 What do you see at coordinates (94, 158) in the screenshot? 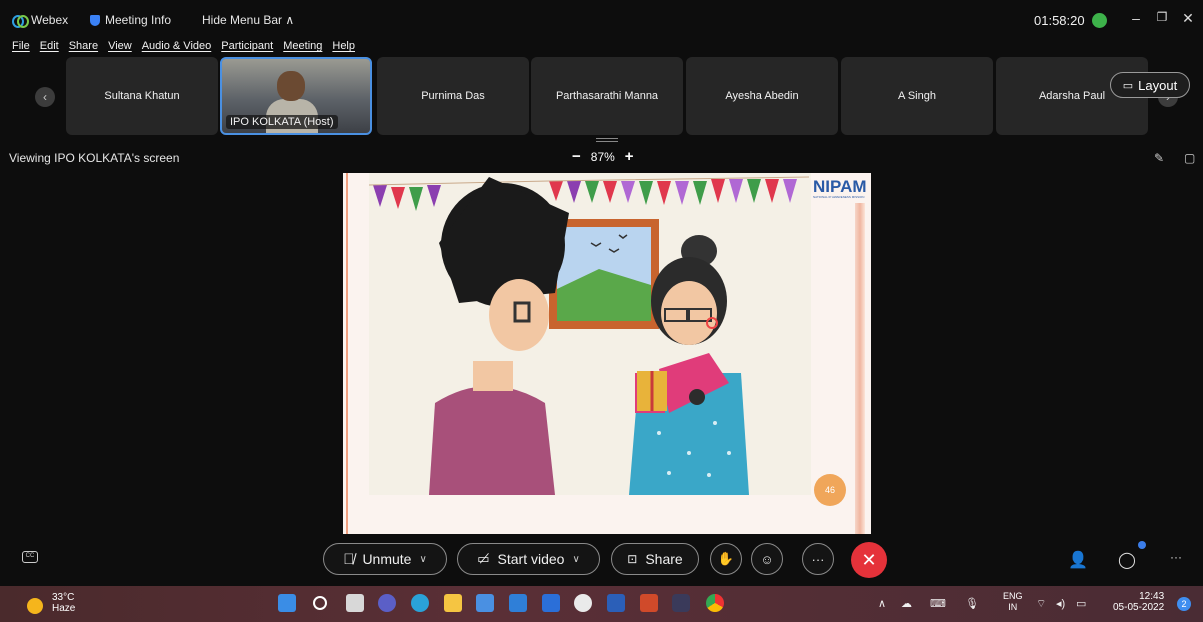
I see `viewing-label: Viewing IPO KOLKATA's screen` at bounding box center [94, 158].